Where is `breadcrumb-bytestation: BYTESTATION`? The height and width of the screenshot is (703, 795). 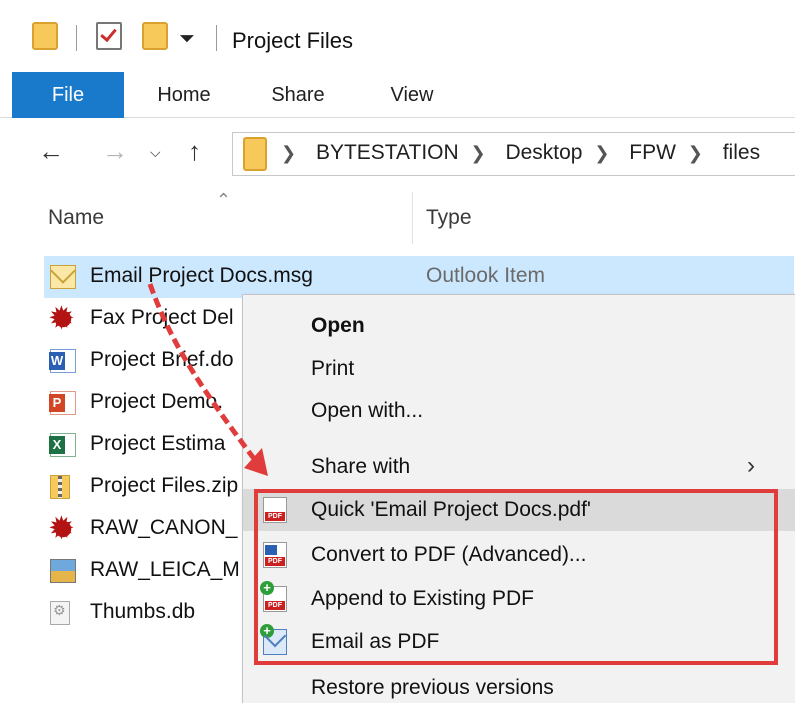
breadcrumb-bytestation: BYTESTATION is located at coordinates (387, 152).